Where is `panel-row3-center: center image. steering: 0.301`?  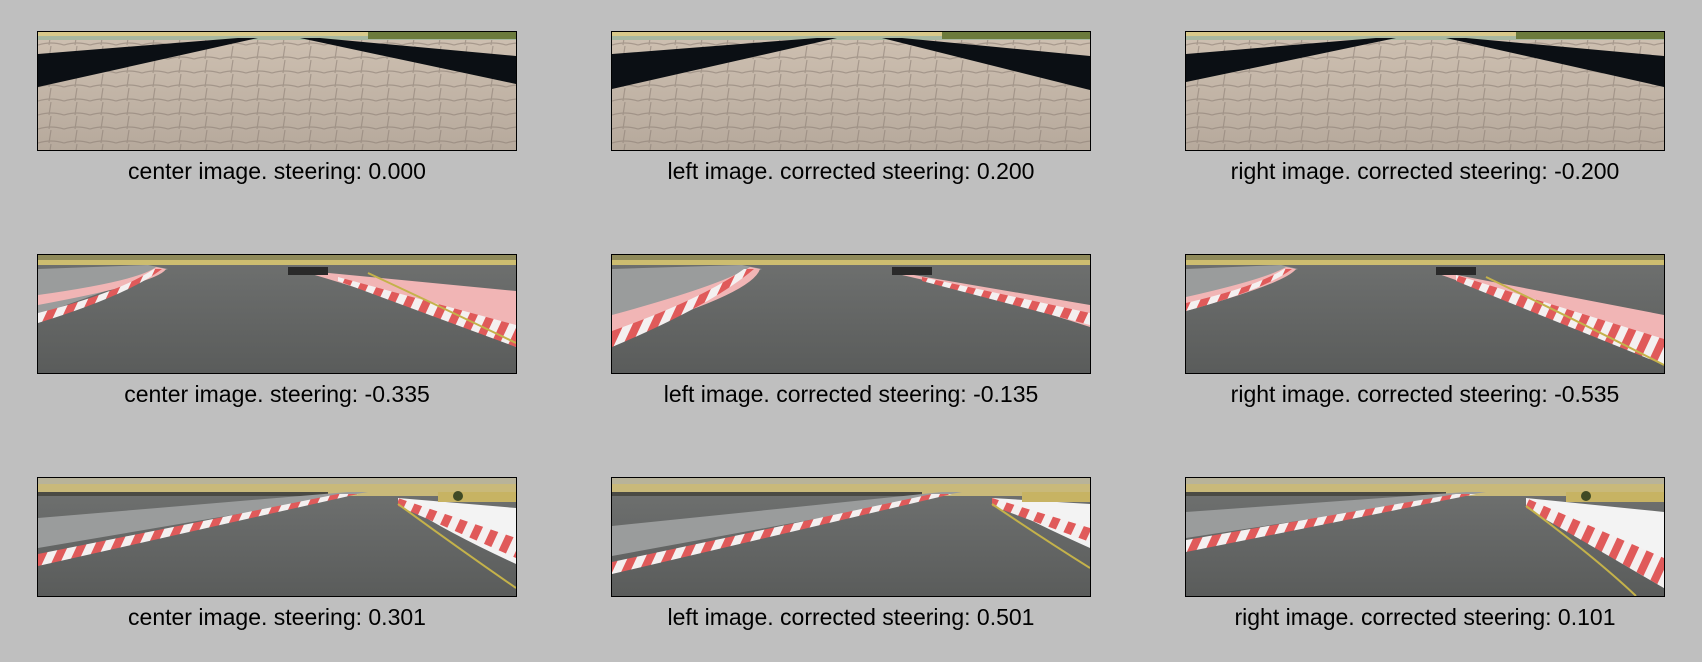
panel-row3-center: center image. steering: 0.301 is located at coordinates (277, 557).